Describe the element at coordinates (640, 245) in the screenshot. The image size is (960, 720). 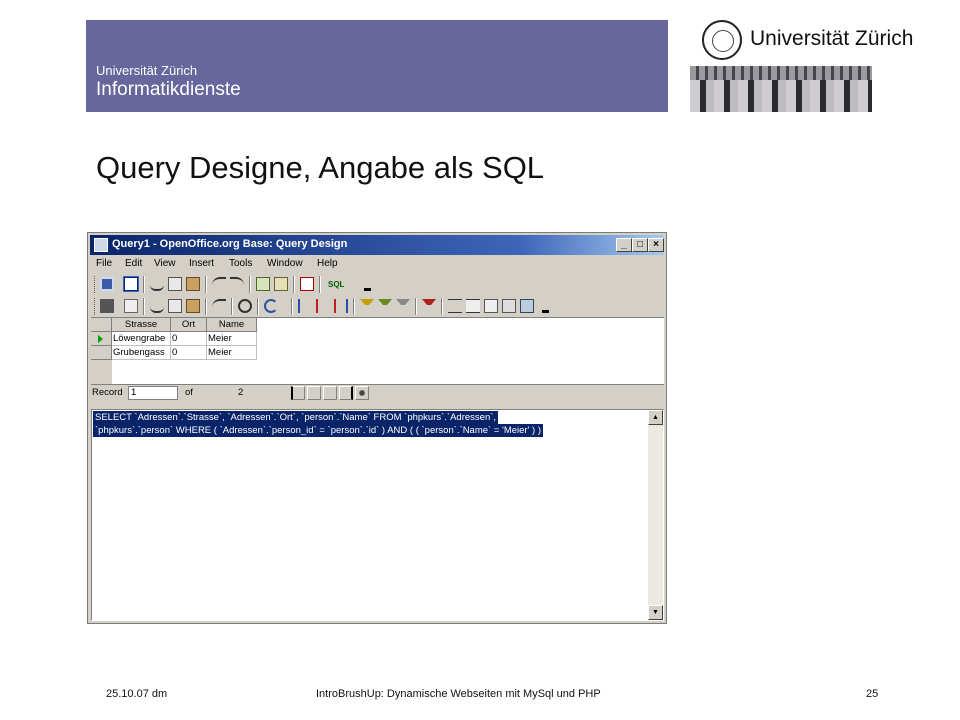
I see `maximize-button: □` at that location.